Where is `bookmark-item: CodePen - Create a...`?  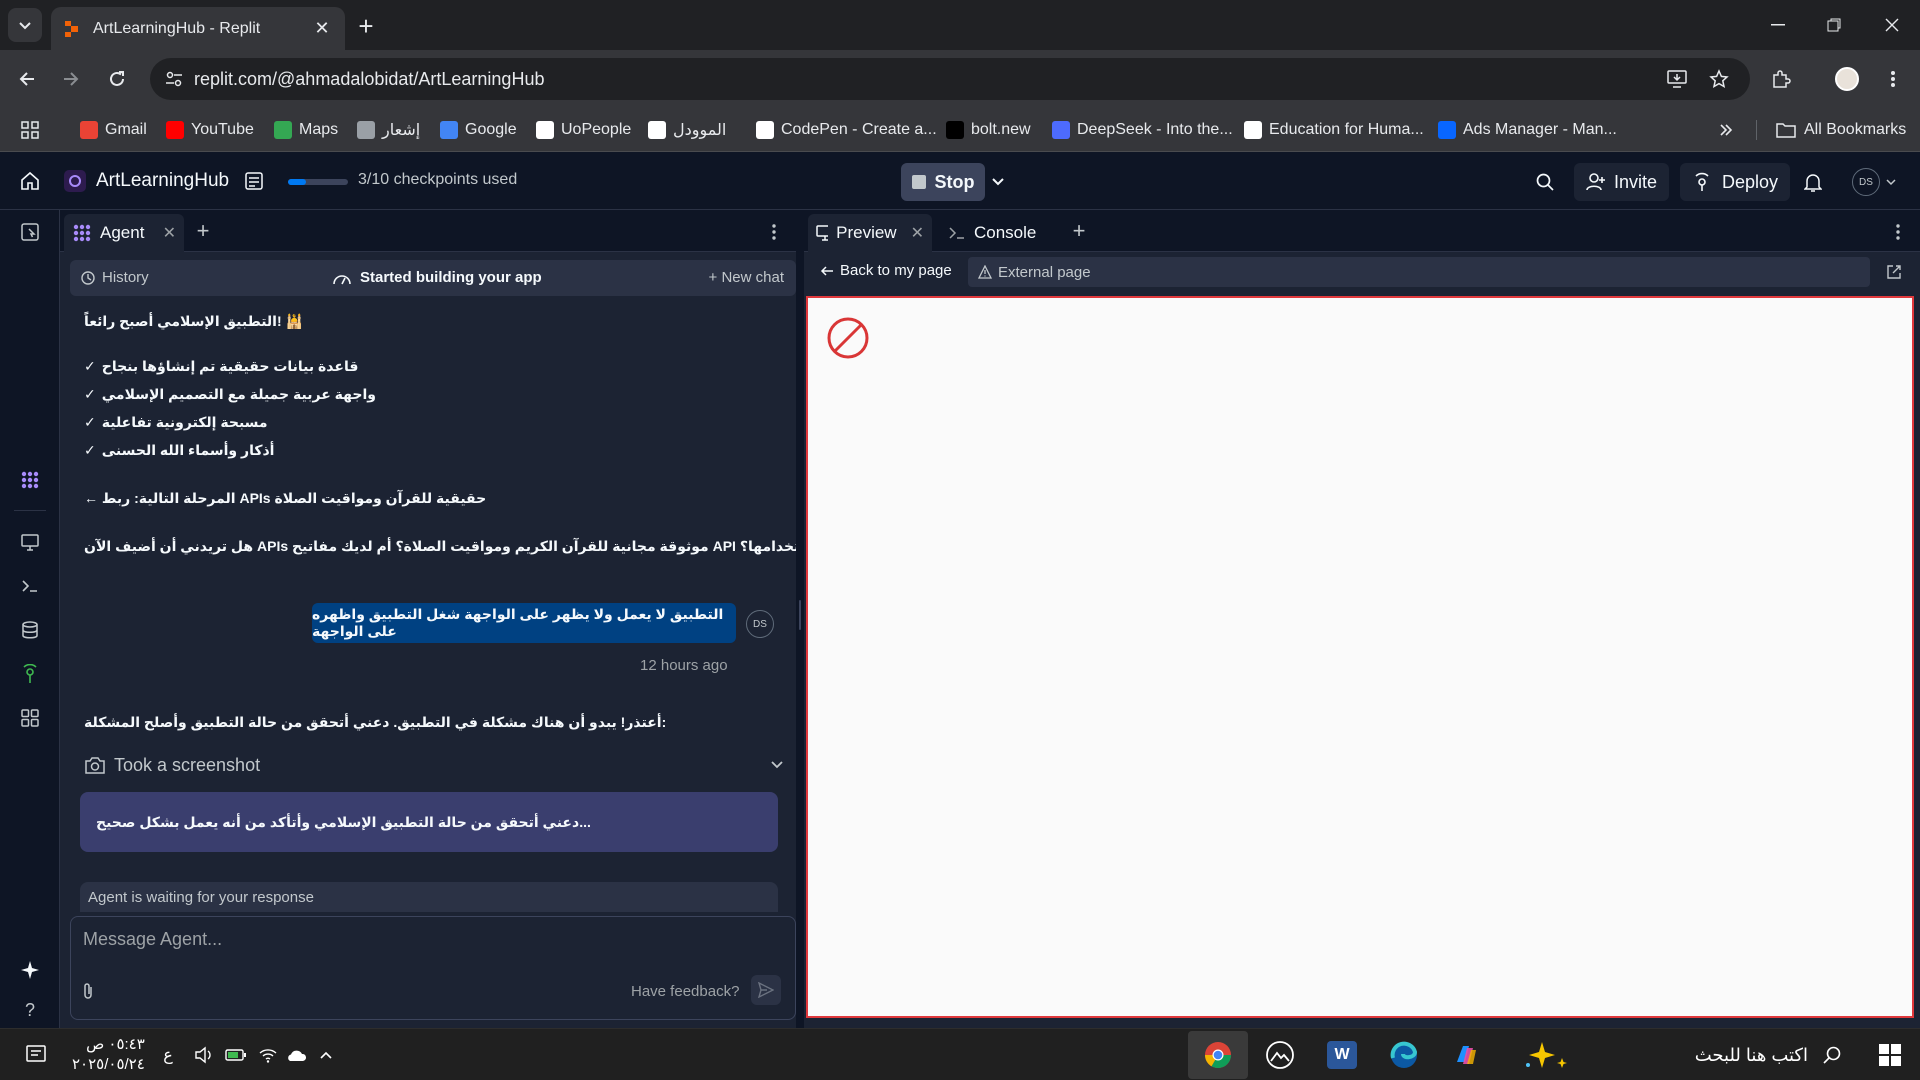 bookmark-item: CodePen - Create a... is located at coordinates (846, 130).